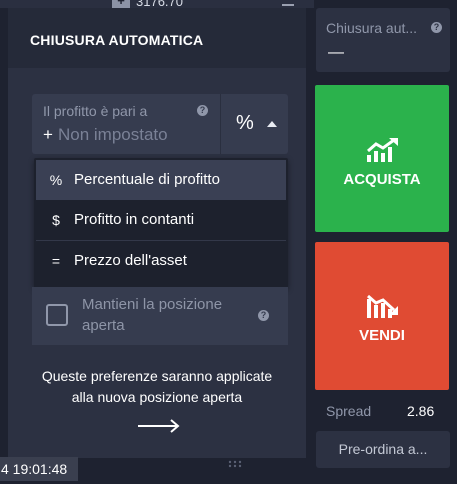 The image size is (457, 484). I want to click on sell-button: VENDI, so click(382, 316).